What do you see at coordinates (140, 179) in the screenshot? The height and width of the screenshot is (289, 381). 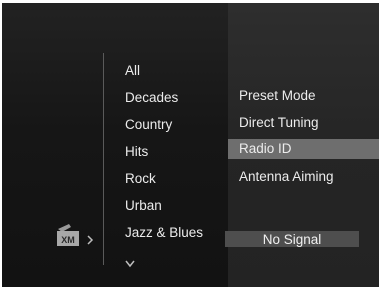 I see `category-item-rock: Rock` at bounding box center [140, 179].